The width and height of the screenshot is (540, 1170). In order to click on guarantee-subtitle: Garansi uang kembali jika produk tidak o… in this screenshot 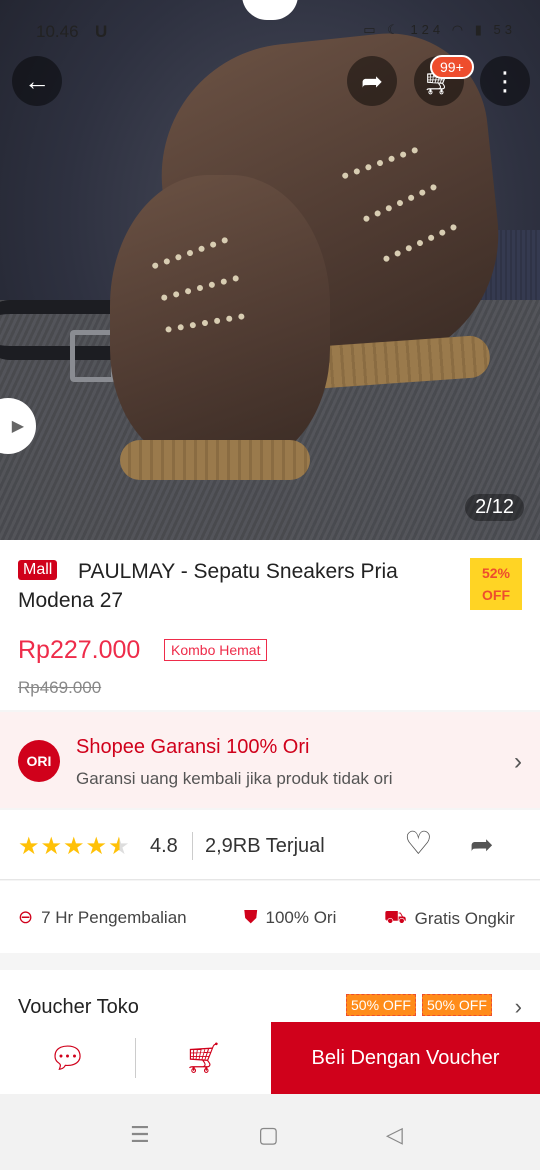, I will do `click(234, 778)`.